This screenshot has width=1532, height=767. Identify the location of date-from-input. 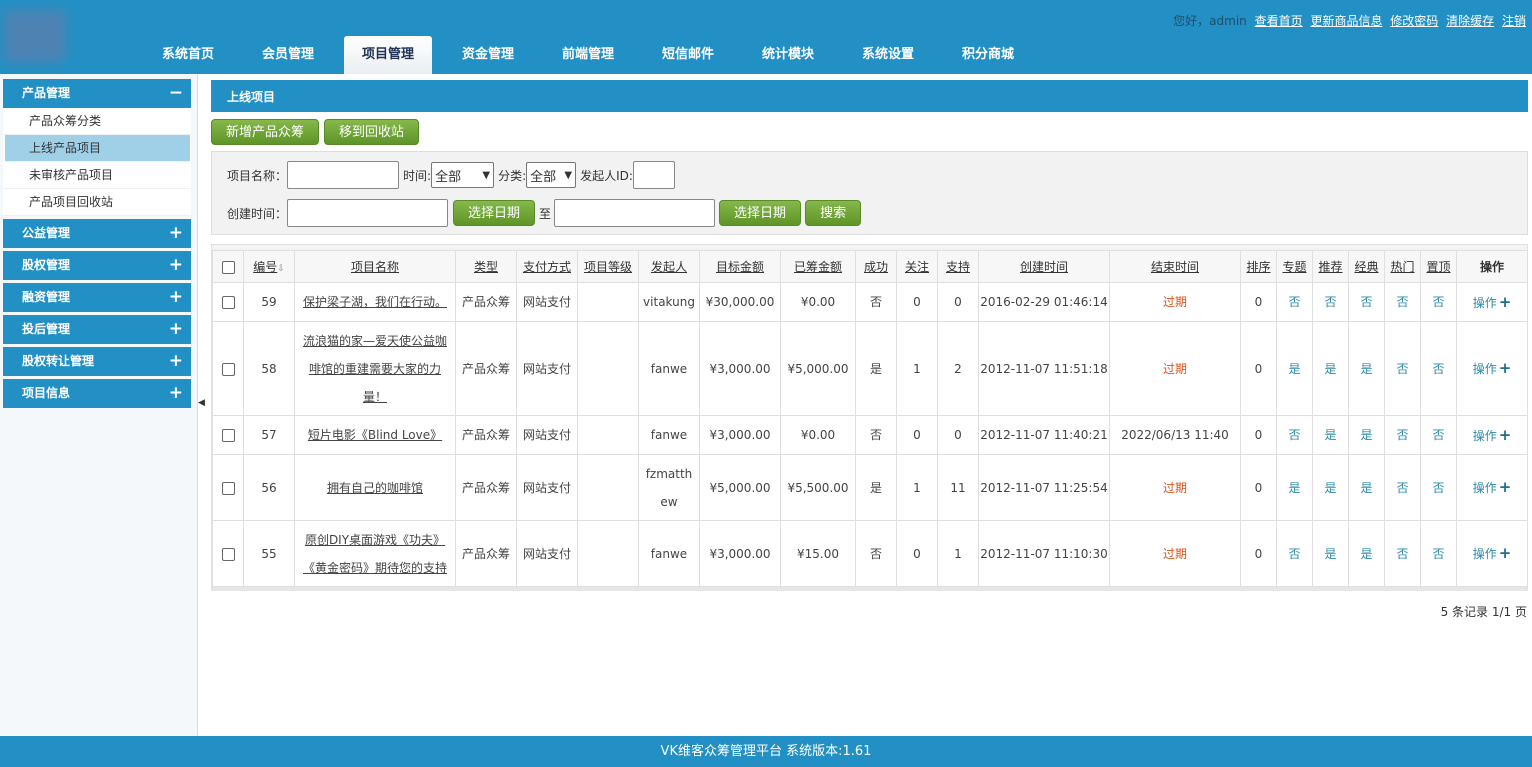
(368, 213).